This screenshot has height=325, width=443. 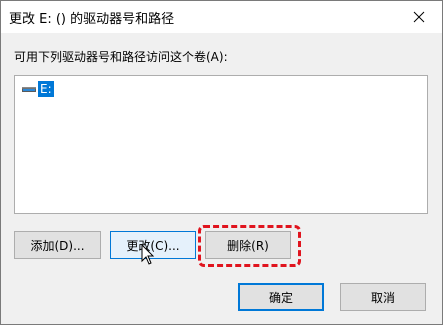 What do you see at coordinates (46, 89) in the screenshot?
I see `list-item-label: E:` at bounding box center [46, 89].